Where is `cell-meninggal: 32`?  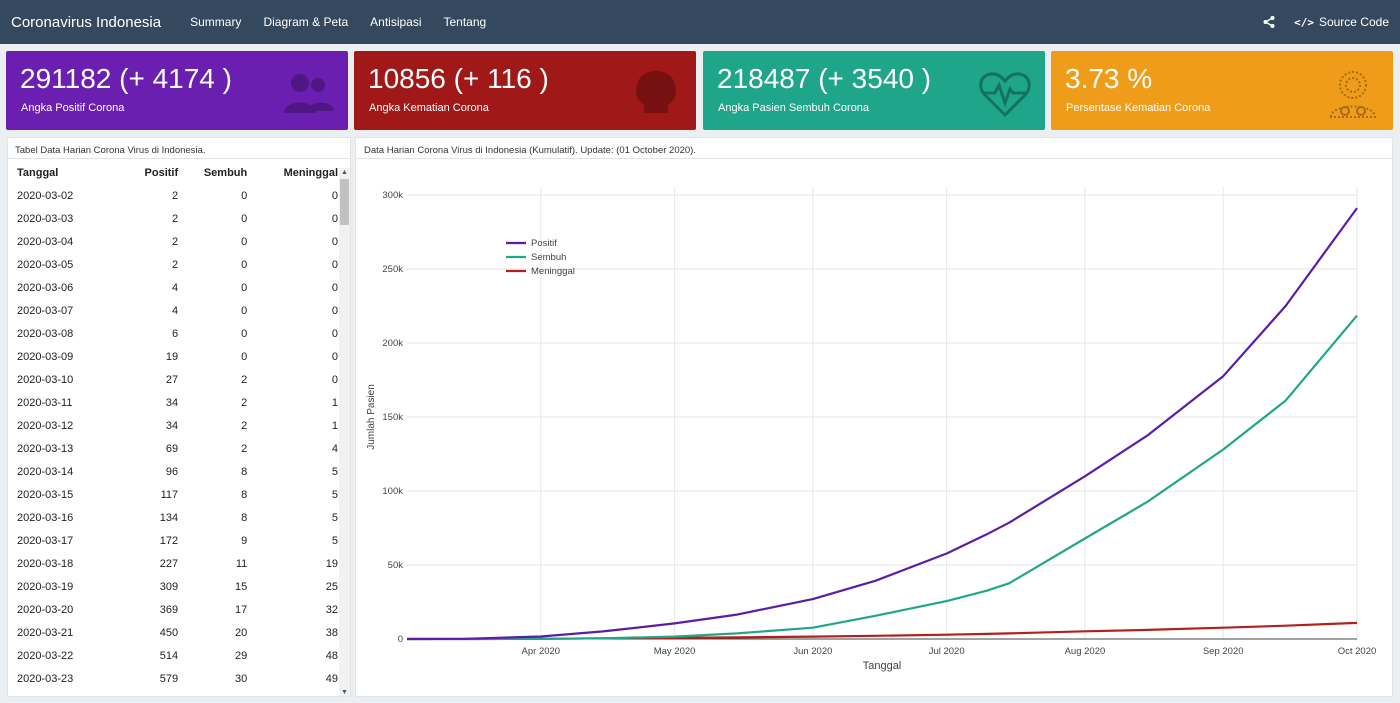
cell-meninggal: 32 is located at coordinates (331, 609).